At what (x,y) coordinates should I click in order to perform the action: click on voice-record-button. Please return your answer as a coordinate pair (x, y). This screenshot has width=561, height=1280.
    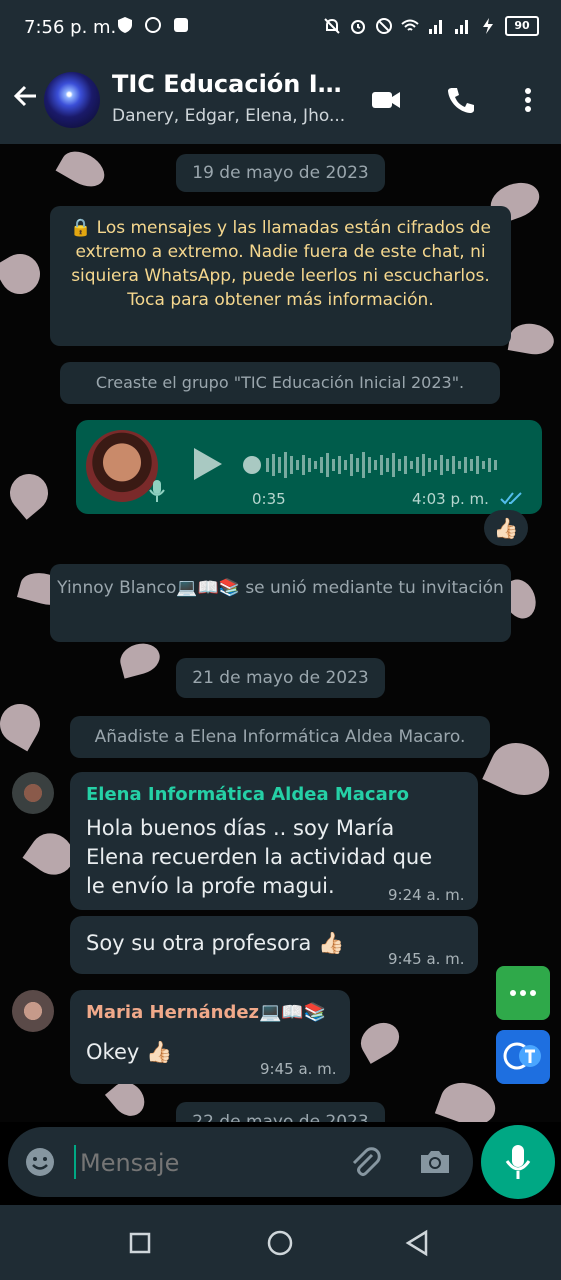
    Looking at the image, I should click on (518, 1162).